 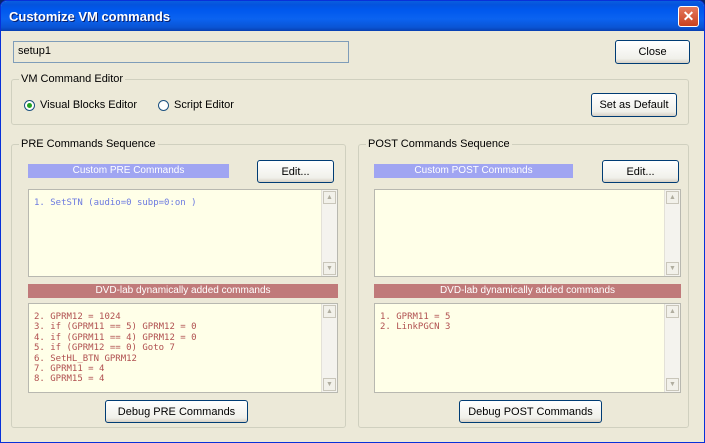 I want to click on dyn-pre-header: DVD-lab dynamically added commands, so click(x=183, y=291).